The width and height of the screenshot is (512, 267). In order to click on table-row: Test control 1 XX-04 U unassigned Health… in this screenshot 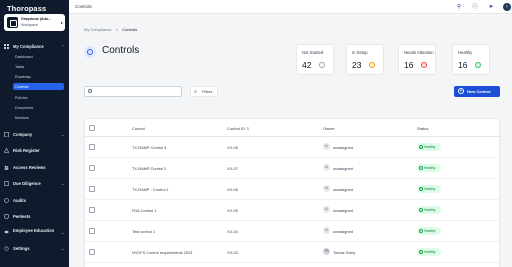, I will do `click(292, 231)`.